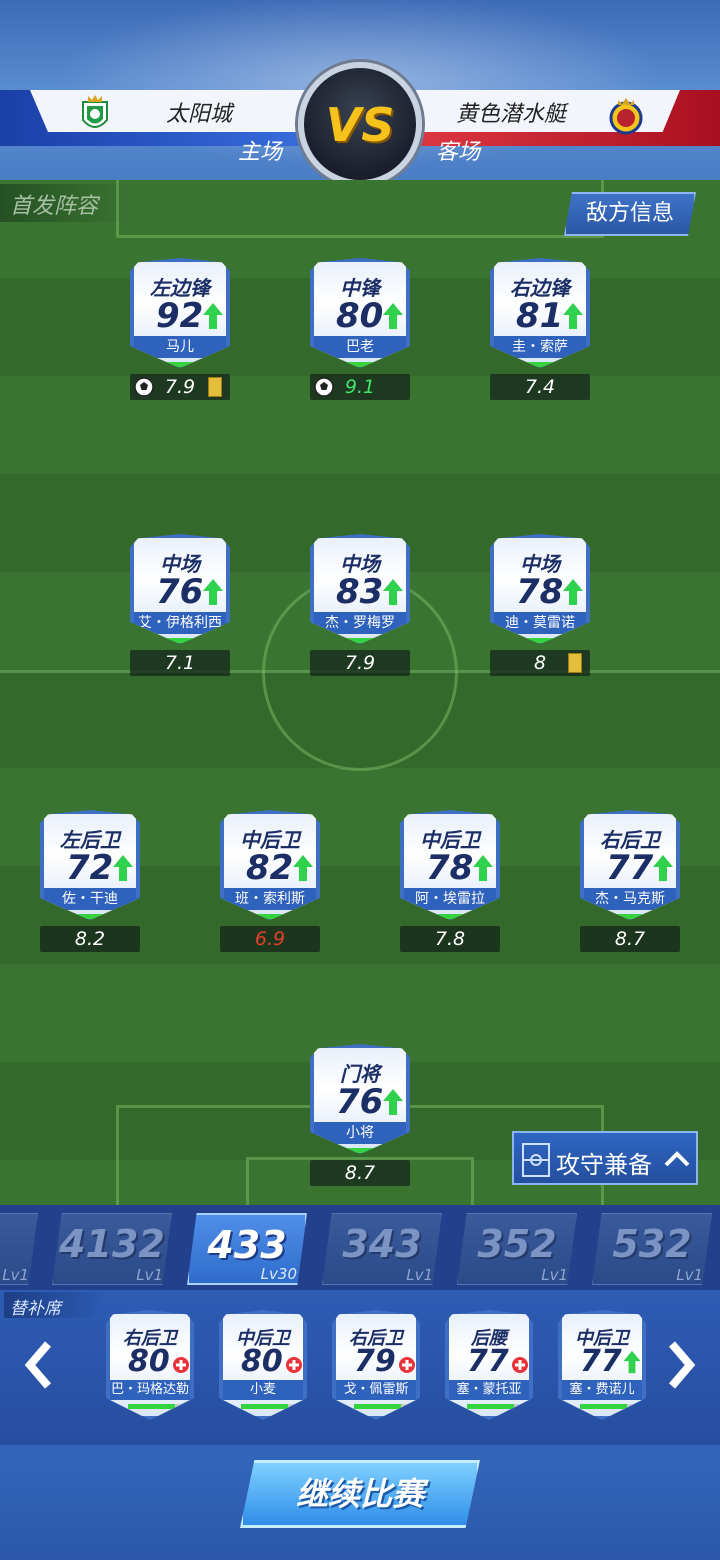 The width and height of the screenshot is (720, 1560). What do you see at coordinates (149, 1361) in the screenshot?
I see `bench-player-rating: 80` at bounding box center [149, 1361].